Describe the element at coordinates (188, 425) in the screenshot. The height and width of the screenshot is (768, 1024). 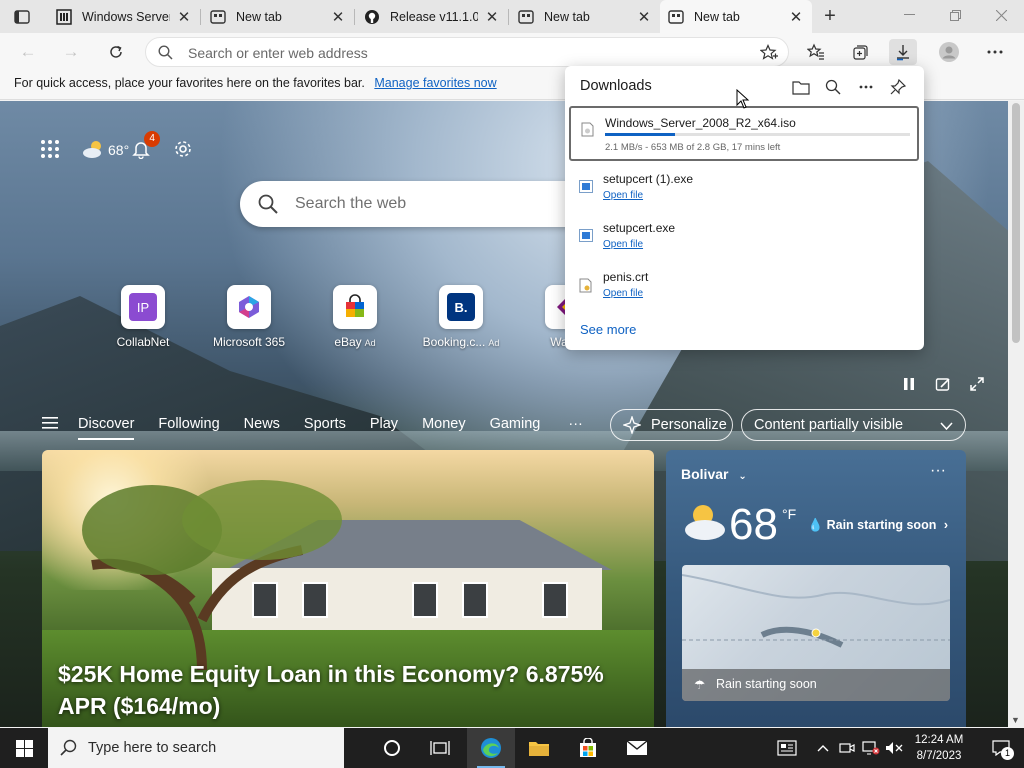
I see `feed-tab-following: Following` at that location.